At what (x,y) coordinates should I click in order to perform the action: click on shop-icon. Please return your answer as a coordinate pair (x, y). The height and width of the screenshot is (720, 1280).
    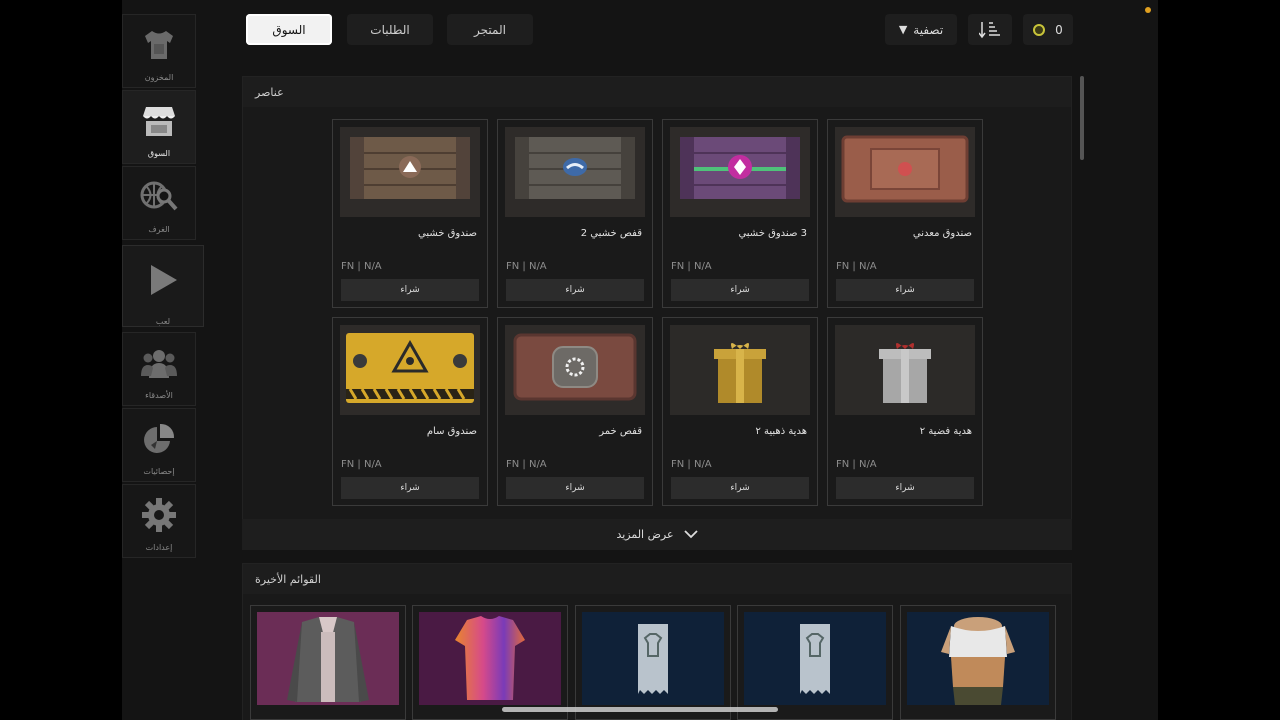
    Looking at the image, I should click on (159, 121).